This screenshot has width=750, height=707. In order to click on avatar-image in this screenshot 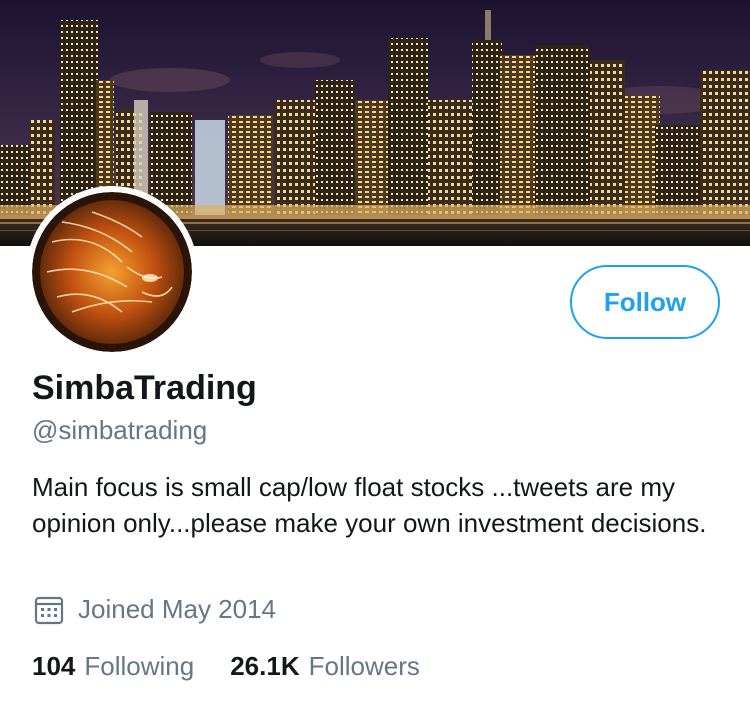, I will do `click(112, 272)`.